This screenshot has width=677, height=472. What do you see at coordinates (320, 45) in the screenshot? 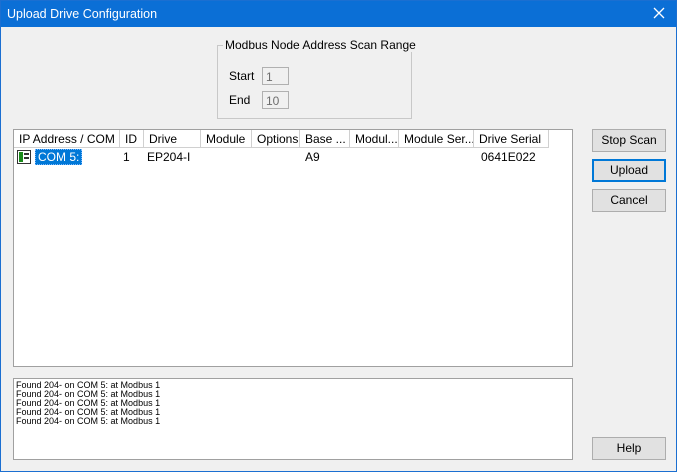
I see `scan-range-label: Modbus Node Address Scan Range` at bounding box center [320, 45].